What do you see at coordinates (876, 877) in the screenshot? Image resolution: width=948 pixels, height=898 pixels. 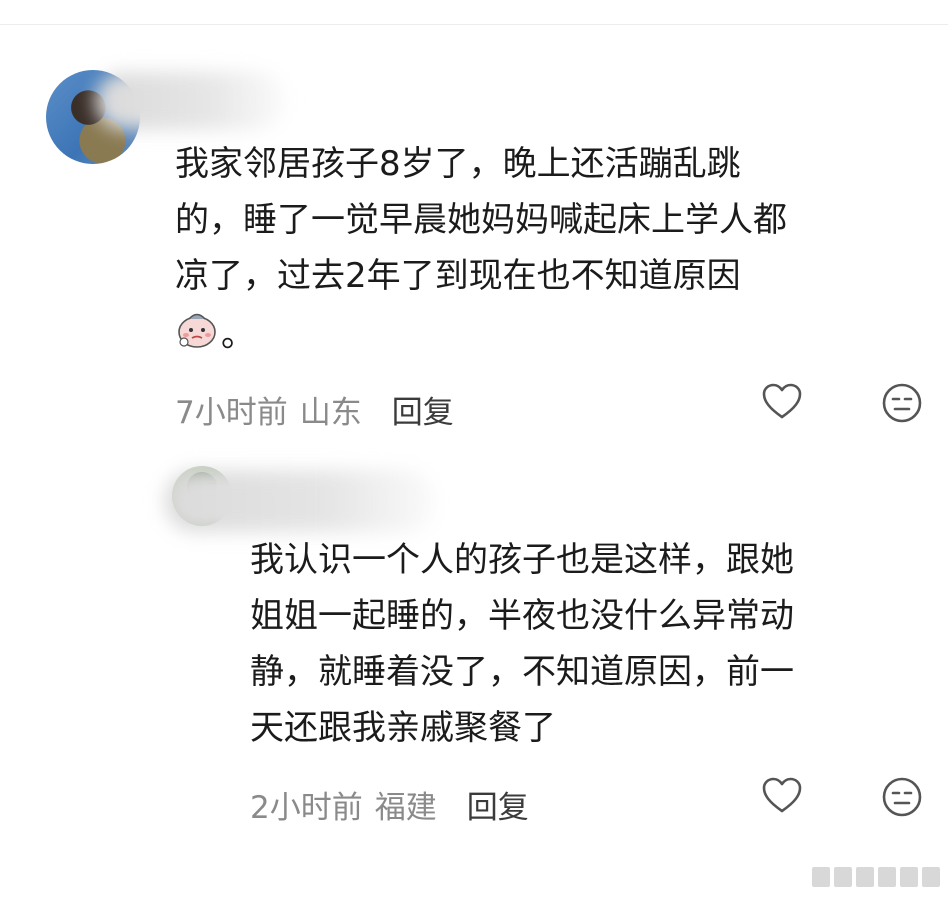 I see `watermark-logo` at bounding box center [876, 877].